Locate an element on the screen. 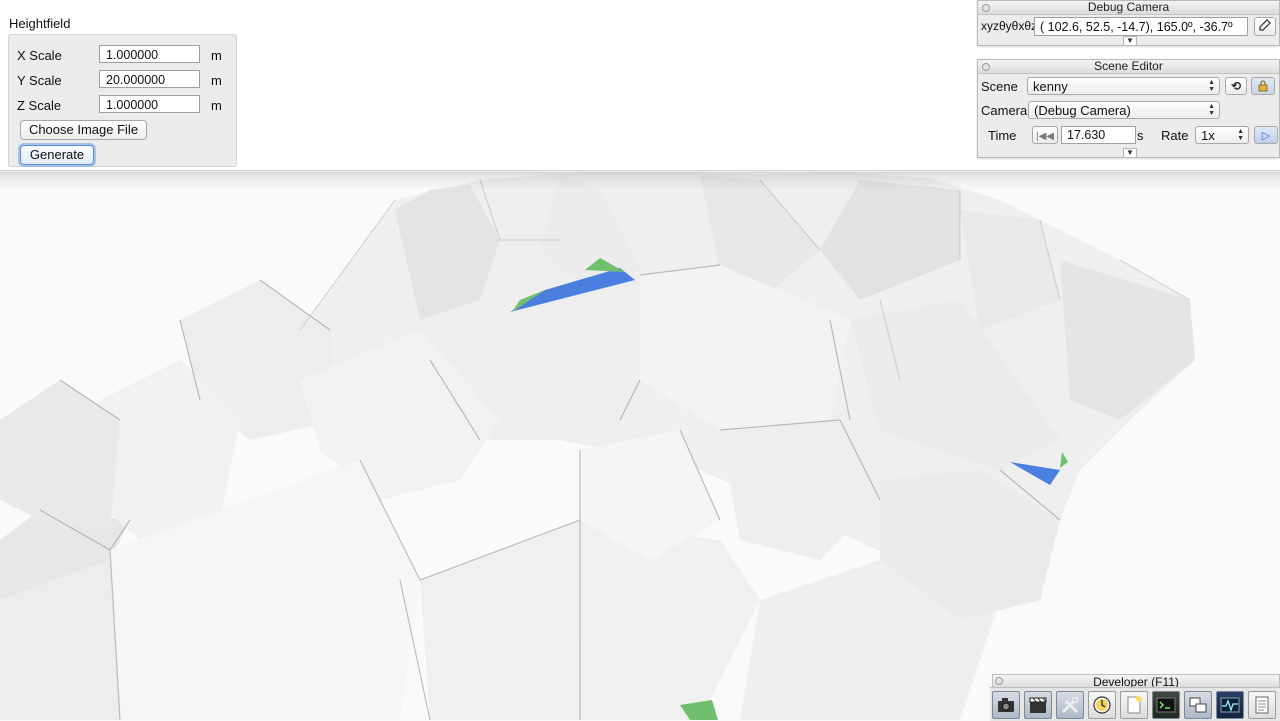 This screenshot has height=721, width=1280. terminal-icon is located at coordinates (1166, 705).